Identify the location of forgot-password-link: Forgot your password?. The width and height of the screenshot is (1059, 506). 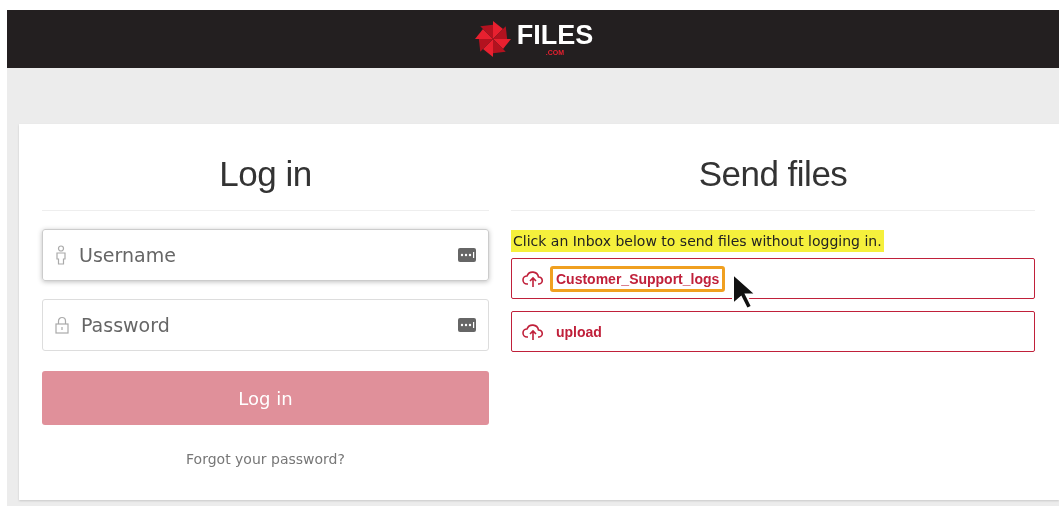
(265, 459).